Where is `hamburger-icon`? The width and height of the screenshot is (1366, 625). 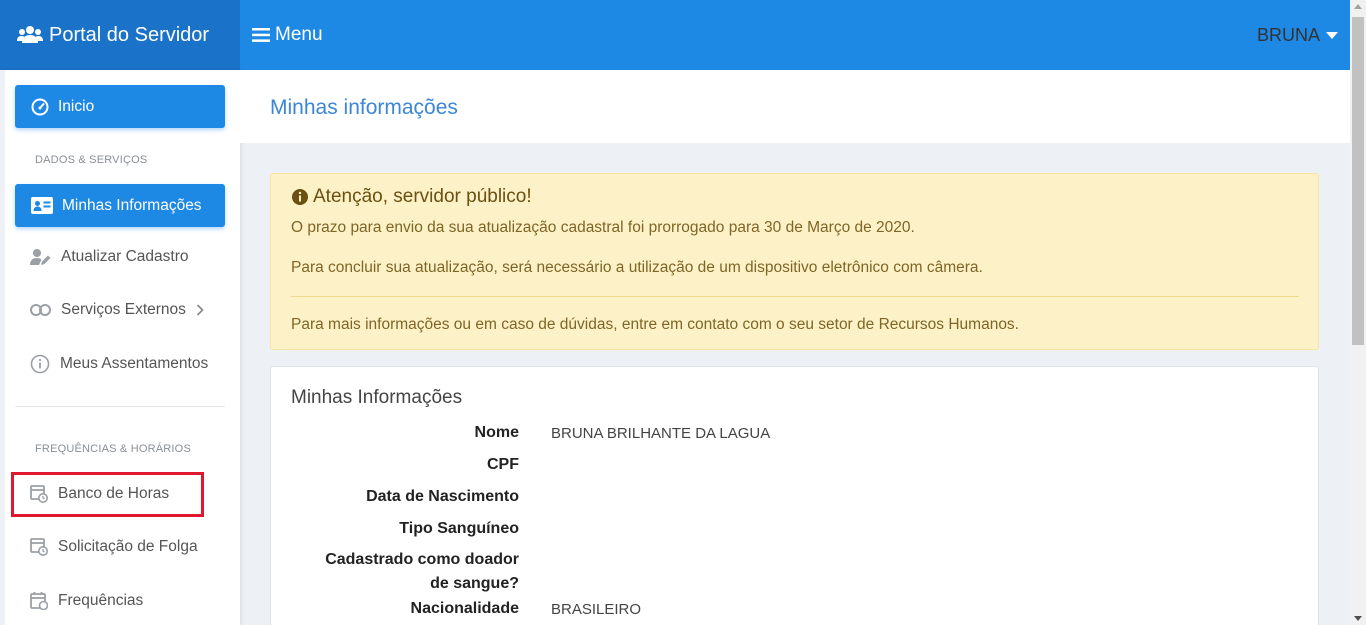
hamburger-icon is located at coordinates (261, 35).